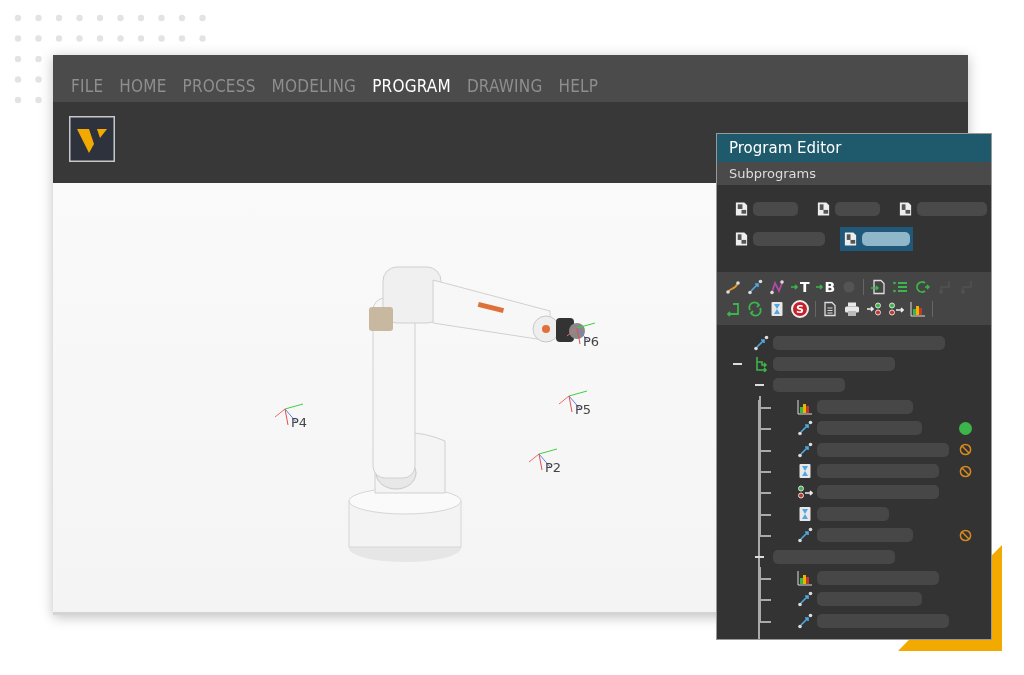  I want to click on logo-icon, so click(92, 139).